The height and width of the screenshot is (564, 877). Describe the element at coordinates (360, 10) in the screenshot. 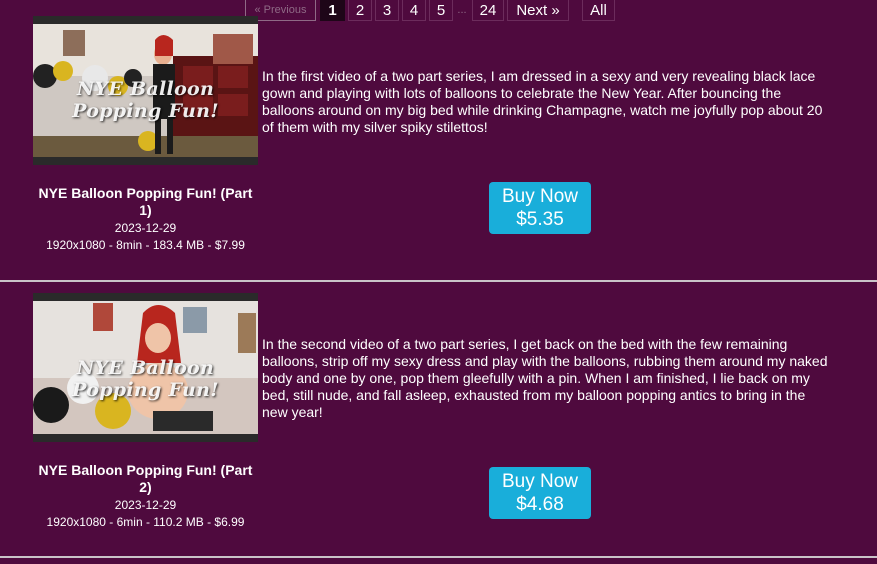

I see `pagination-page-2: 2` at that location.